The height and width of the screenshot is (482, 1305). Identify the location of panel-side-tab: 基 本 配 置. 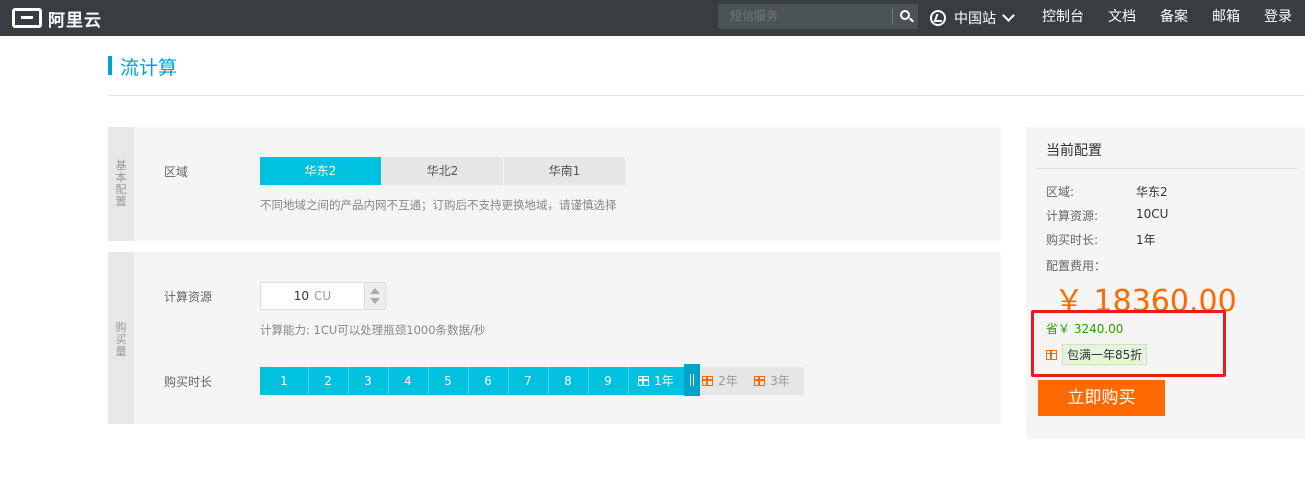
(121, 184).